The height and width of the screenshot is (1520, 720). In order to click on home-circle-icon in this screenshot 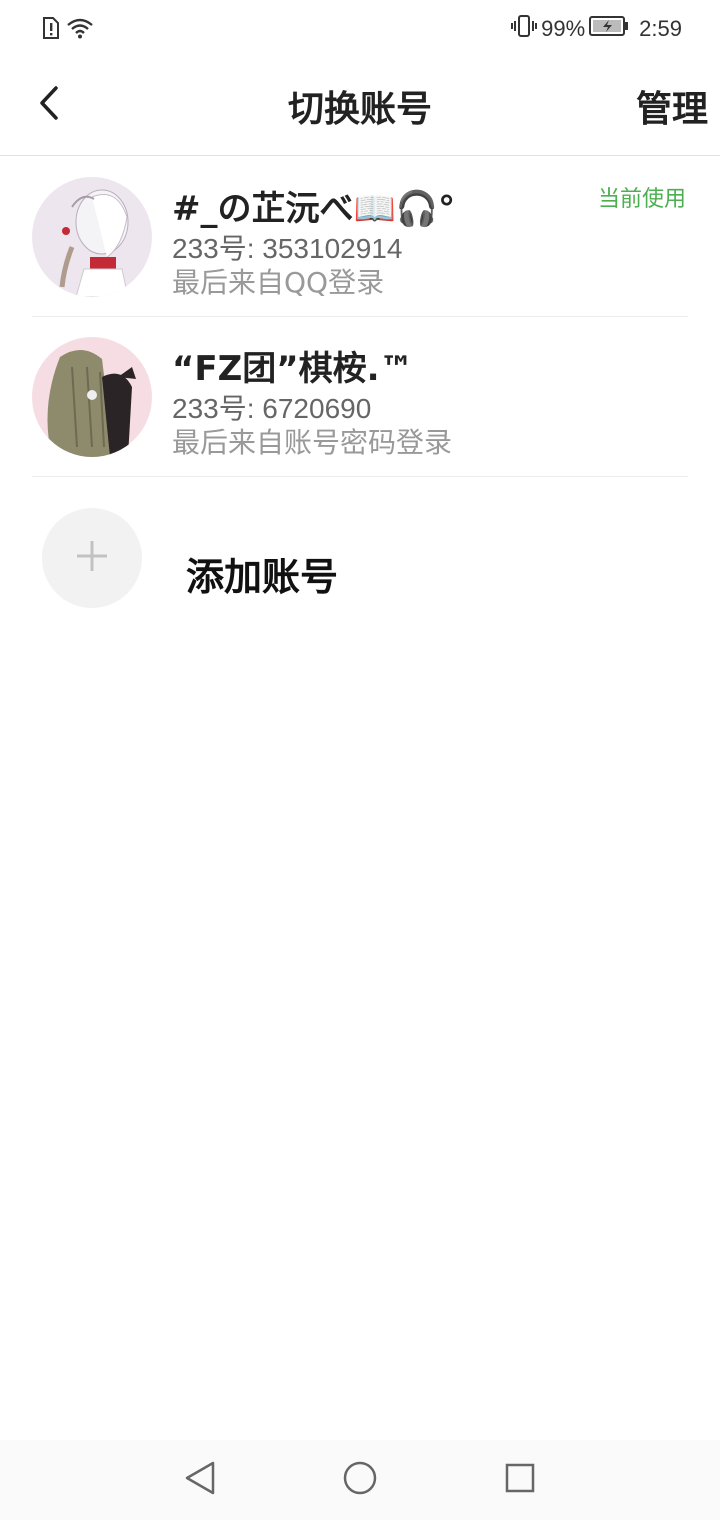, I will do `click(360, 1480)`.